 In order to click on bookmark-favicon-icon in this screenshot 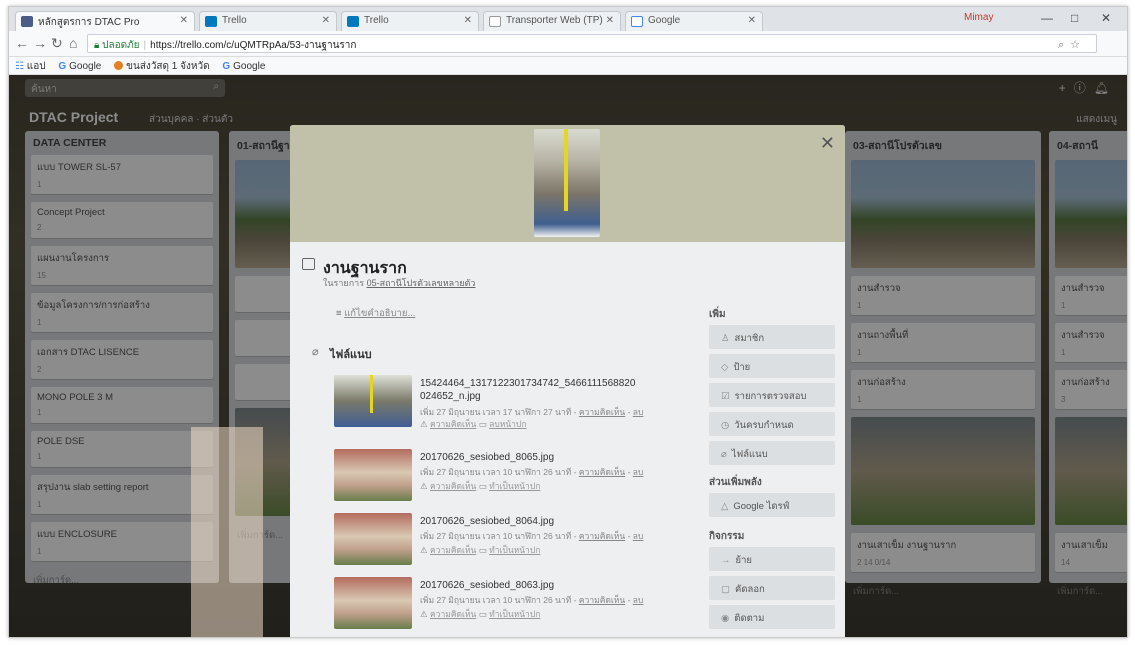, I will do `click(119, 65)`.